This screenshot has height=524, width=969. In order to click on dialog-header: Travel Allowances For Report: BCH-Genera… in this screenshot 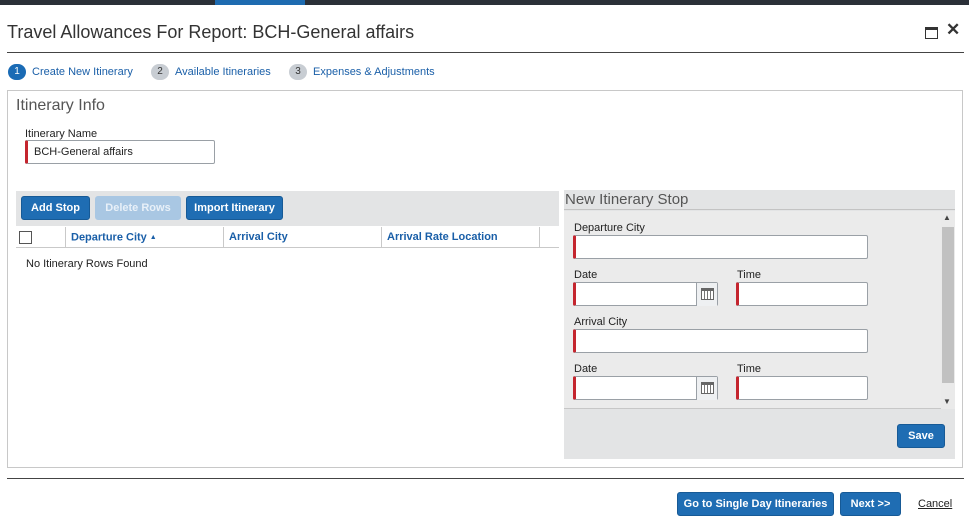, I will do `click(484, 29)`.